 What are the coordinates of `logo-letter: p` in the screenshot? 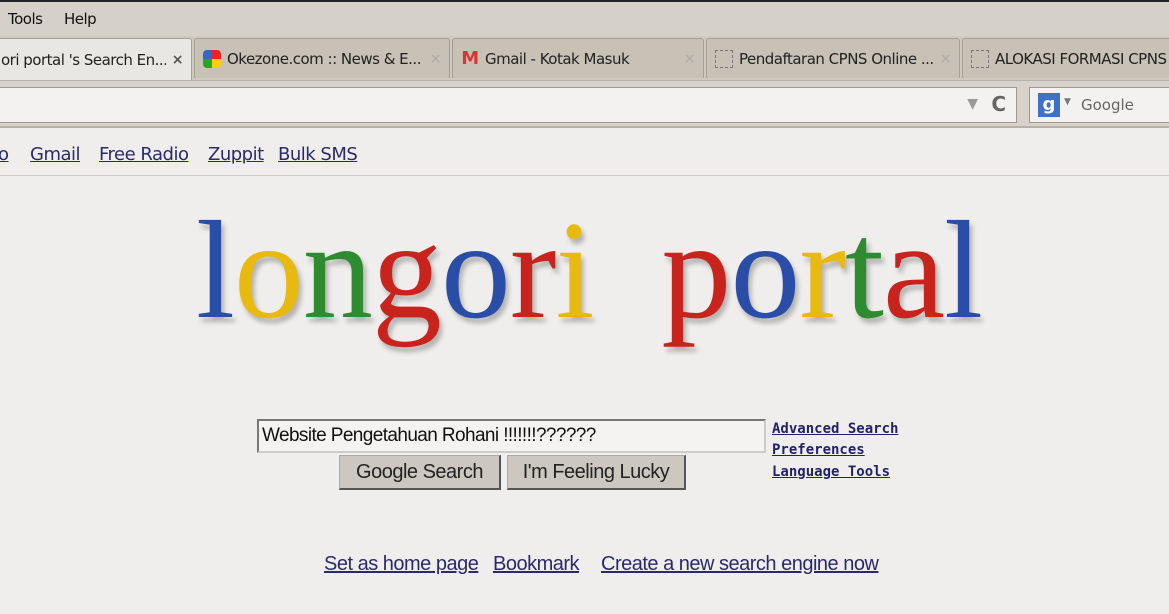 It's located at (696, 270).